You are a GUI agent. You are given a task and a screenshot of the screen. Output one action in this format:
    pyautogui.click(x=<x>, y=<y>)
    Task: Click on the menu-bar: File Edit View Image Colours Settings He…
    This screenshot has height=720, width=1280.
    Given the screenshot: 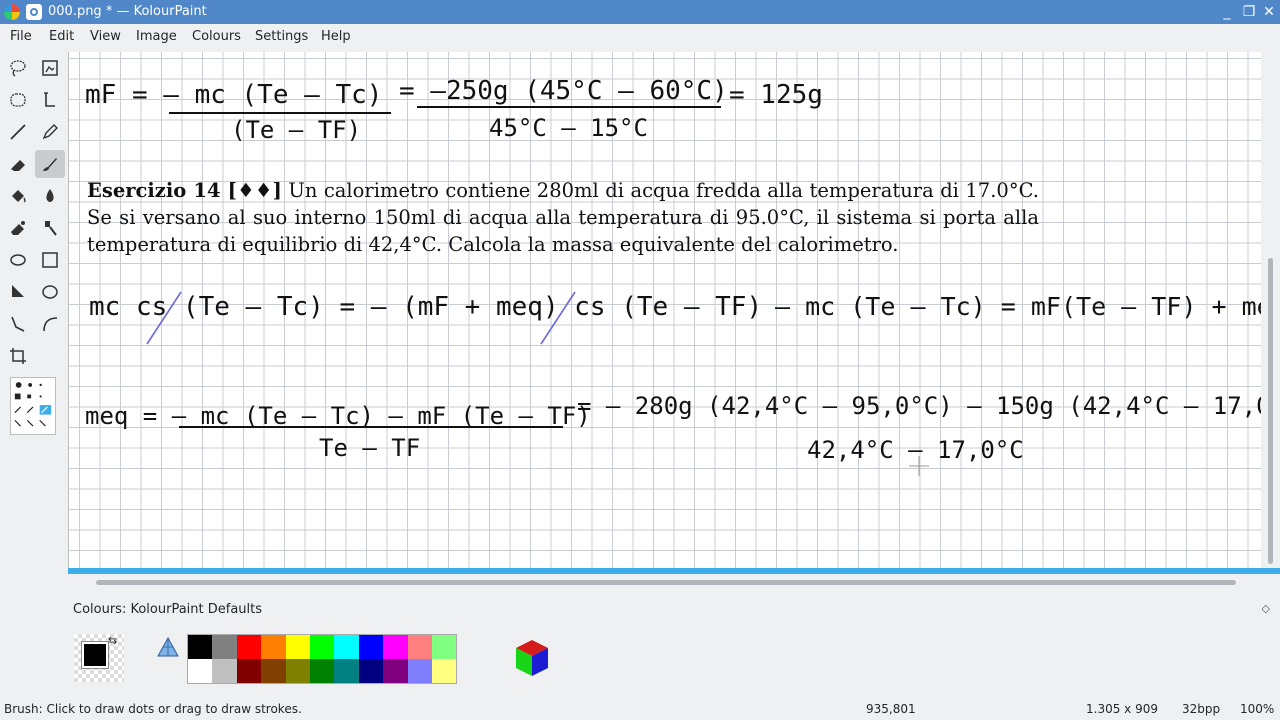 What is the action you would take?
    pyautogui.click(x=640, y=37)
    